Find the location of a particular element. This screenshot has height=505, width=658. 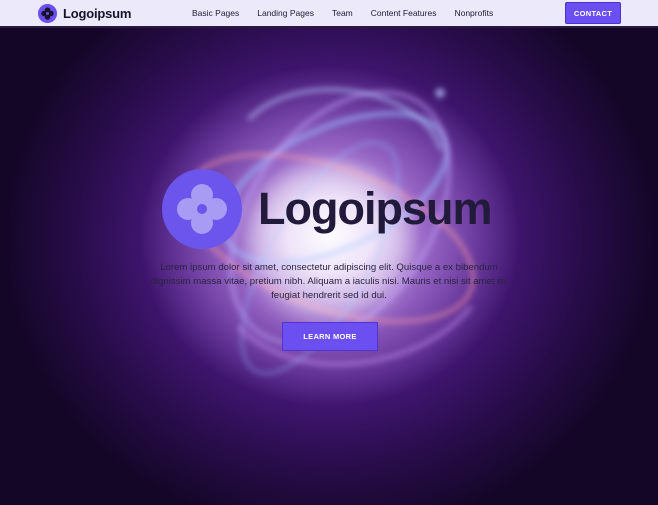

nav-link-nonprofits: Nonprofits is located at coordinates (473, 13).